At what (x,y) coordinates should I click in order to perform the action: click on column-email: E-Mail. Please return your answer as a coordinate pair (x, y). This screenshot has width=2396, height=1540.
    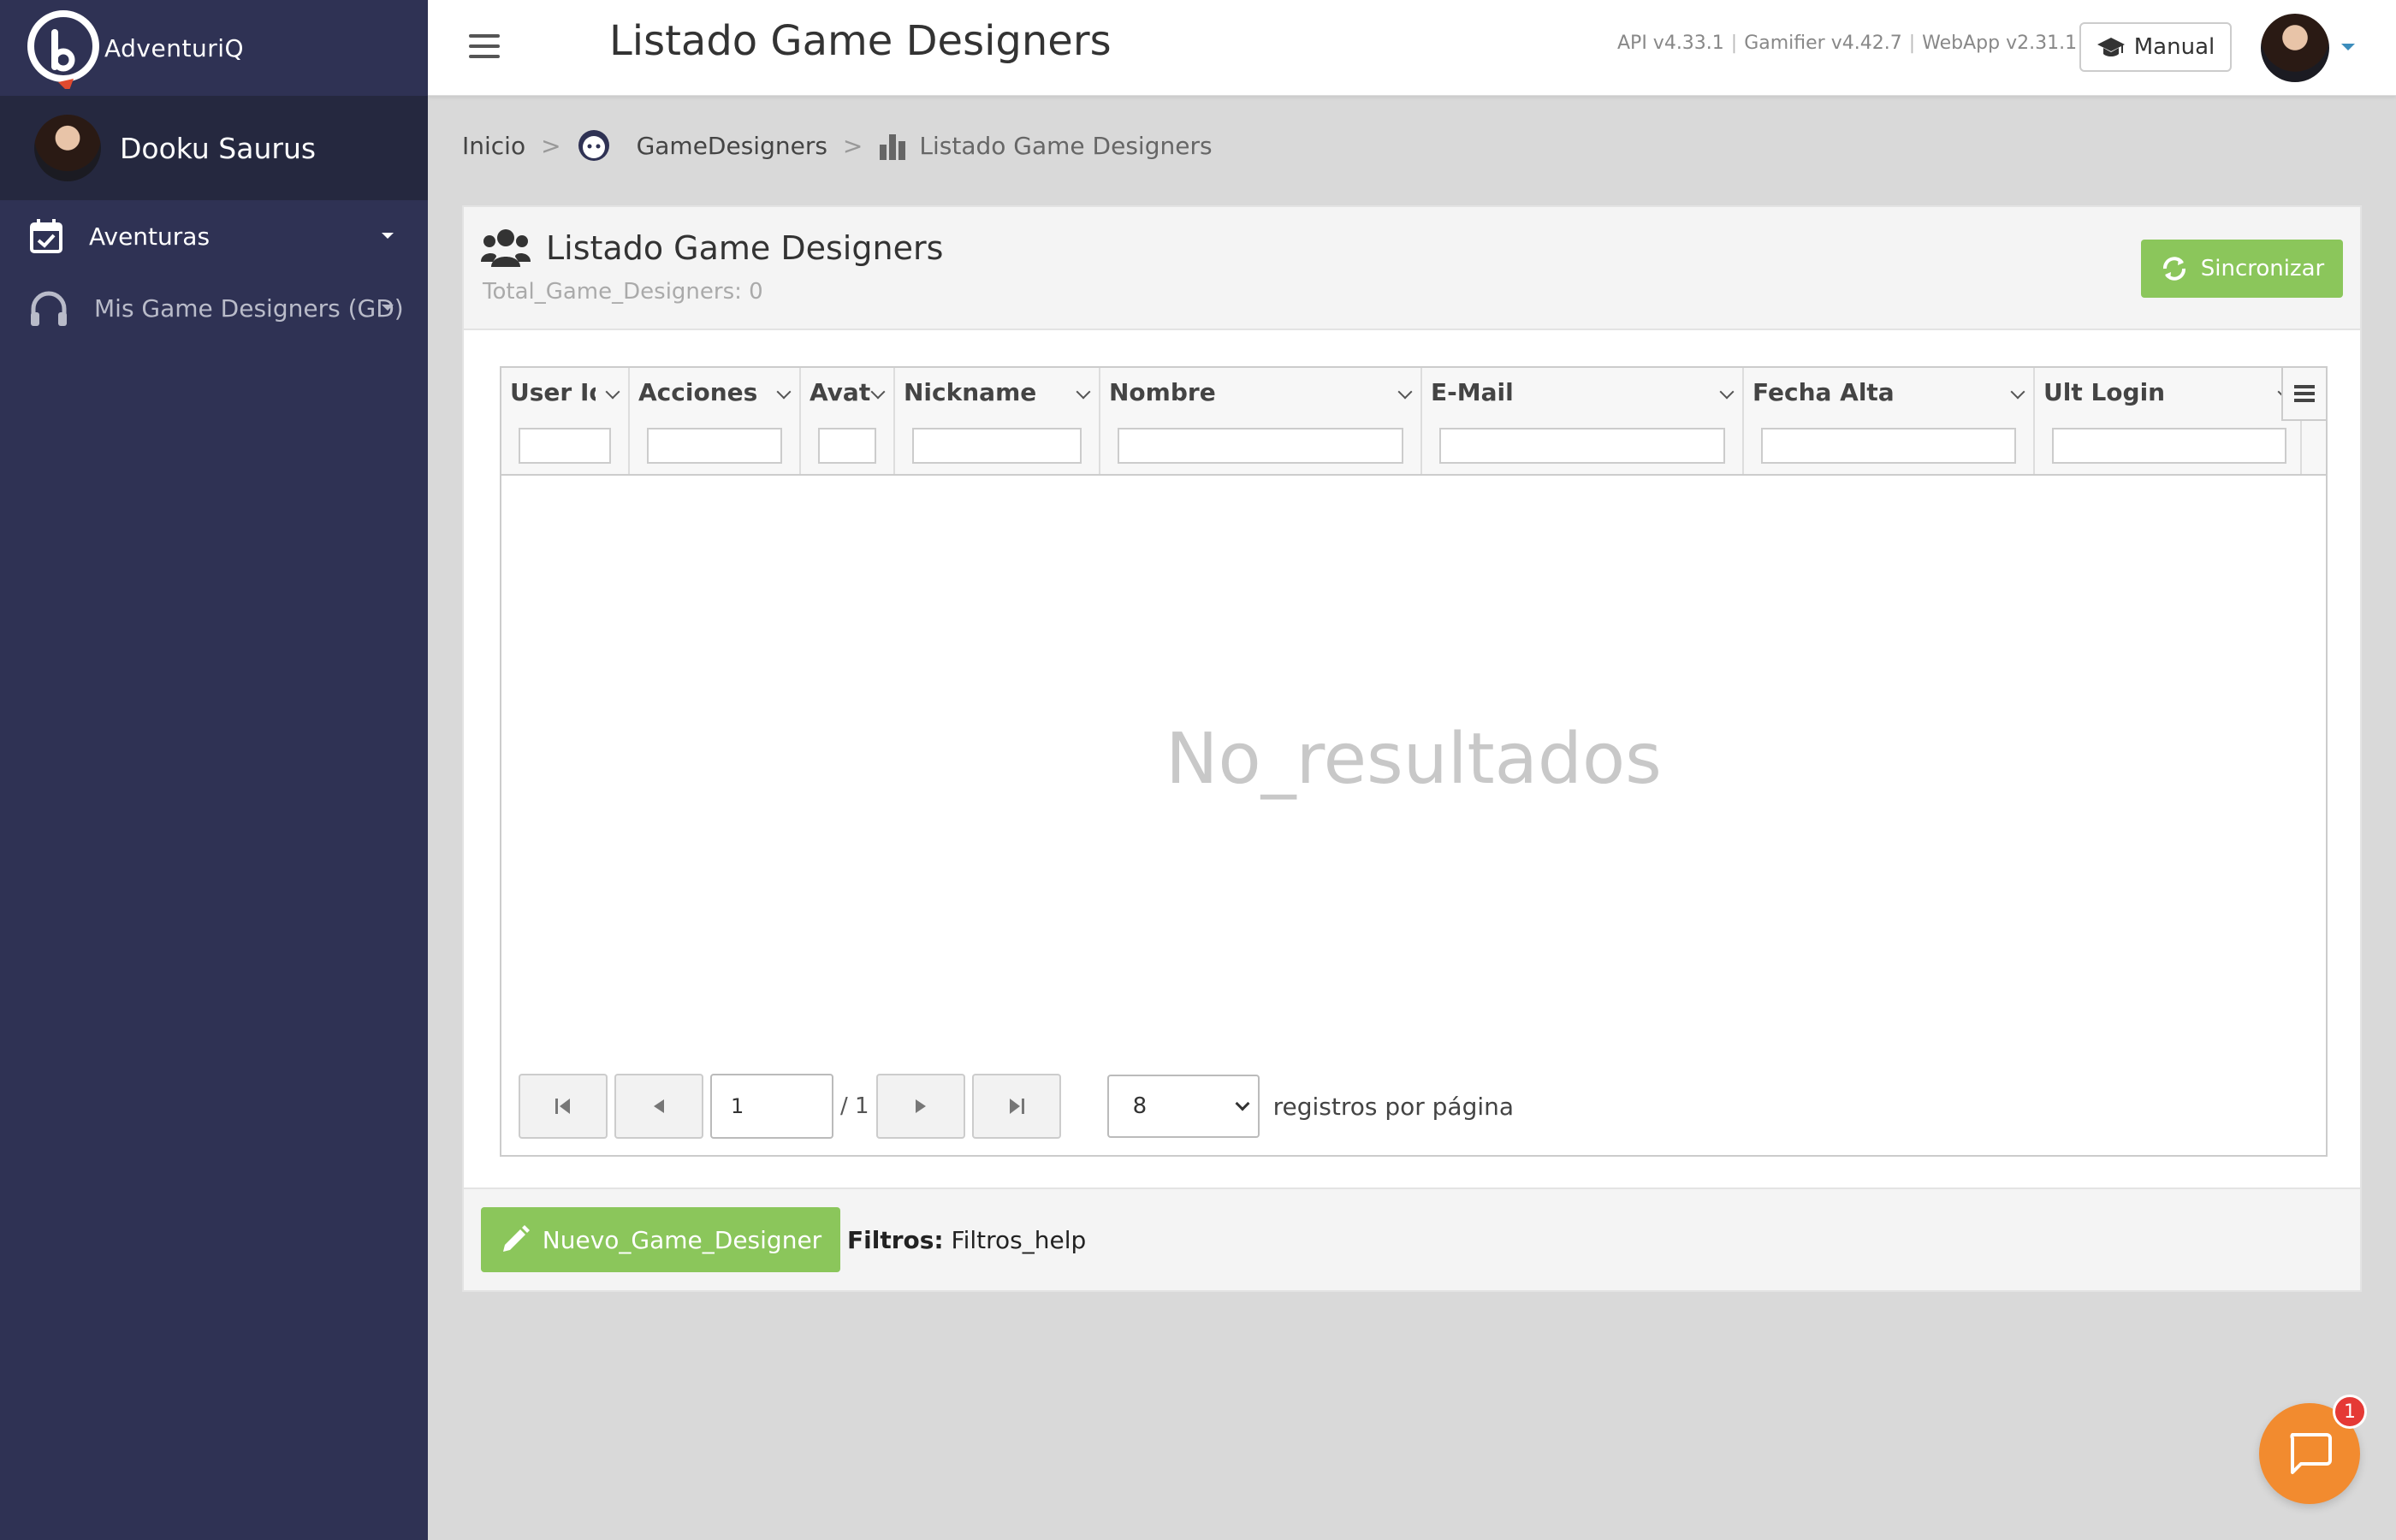
    Looking at the image, I should click on (1583, 421).